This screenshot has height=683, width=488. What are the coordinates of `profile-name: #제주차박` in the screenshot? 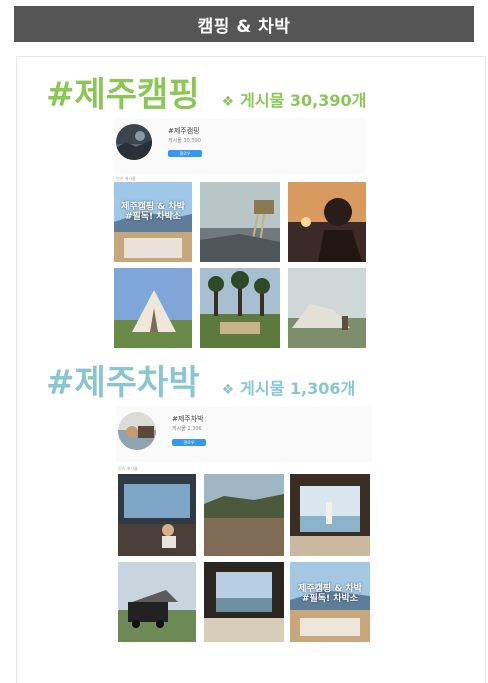 It's located at (188, 419).